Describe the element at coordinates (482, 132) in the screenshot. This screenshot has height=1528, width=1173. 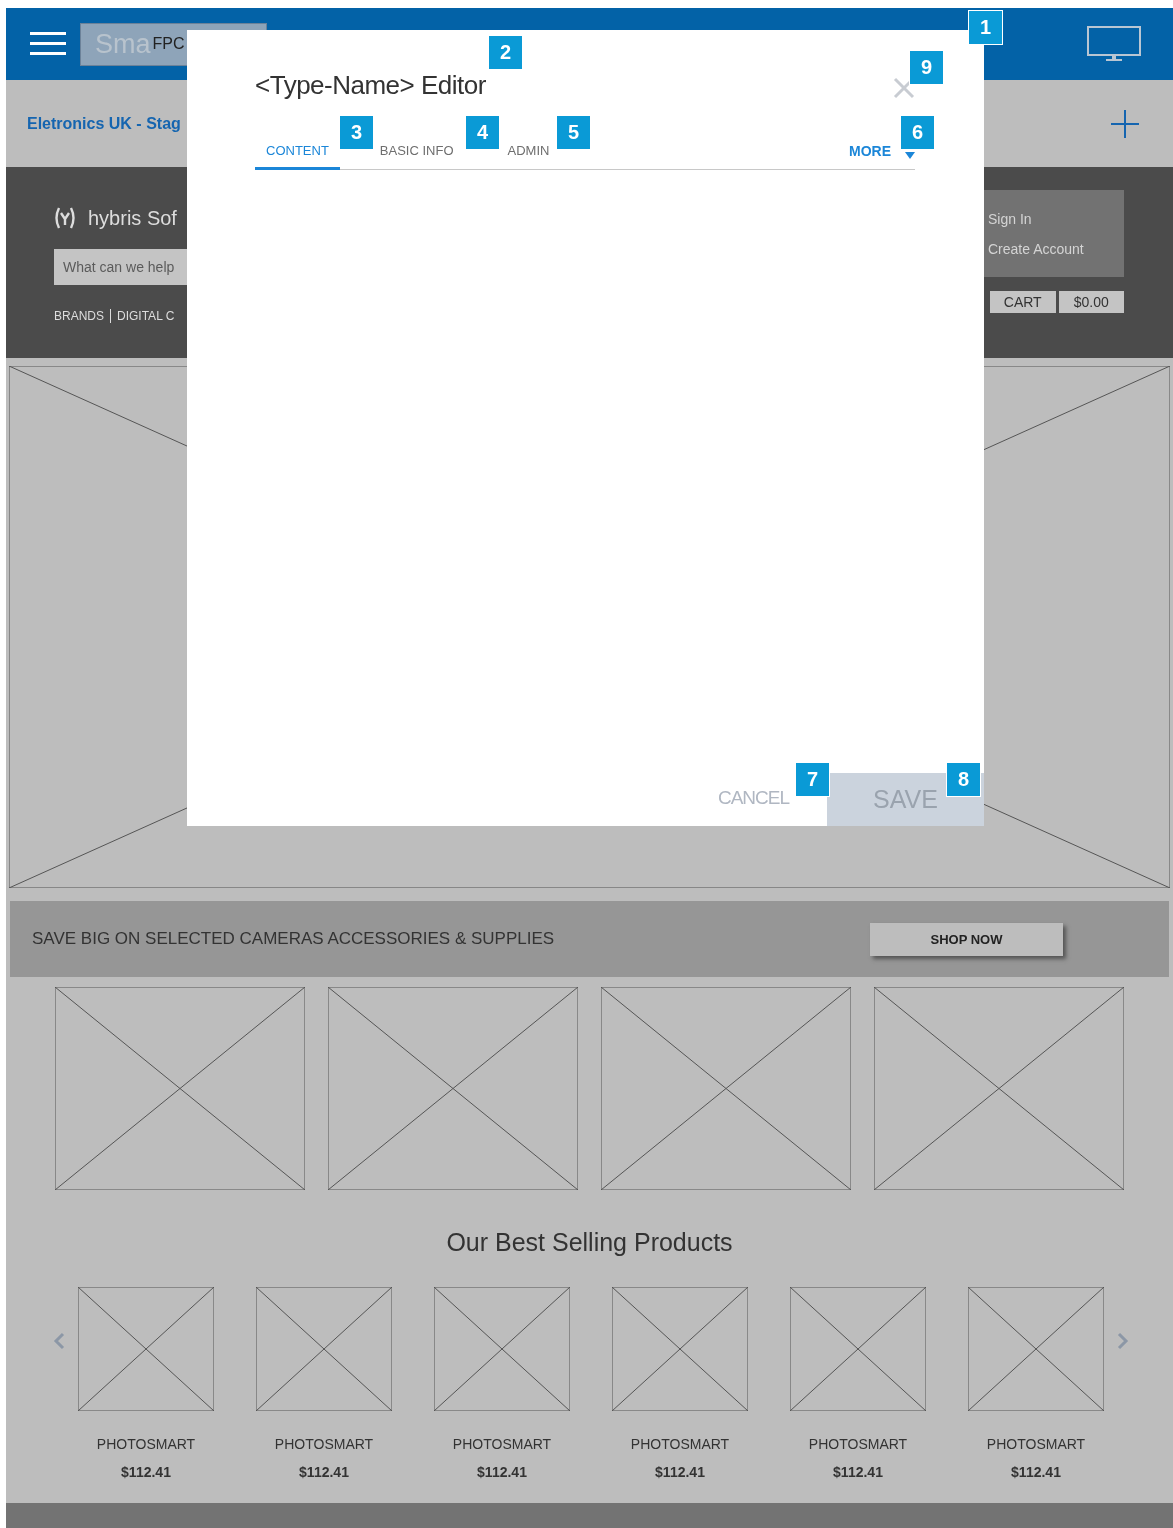
I see `callout-badge: 4` at that location.